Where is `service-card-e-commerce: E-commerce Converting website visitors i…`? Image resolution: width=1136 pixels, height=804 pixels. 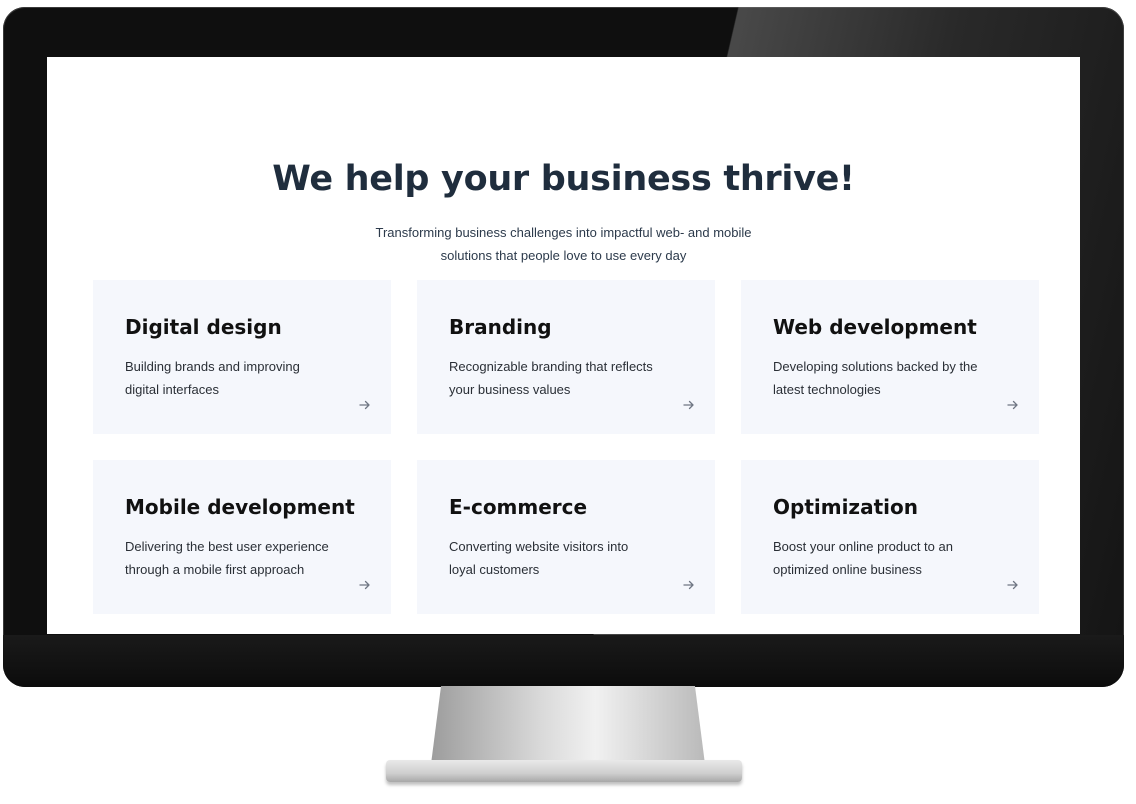 service-card-e-commerce: E-commerce Converting website visitors i… is located at coordinates (566, 537).